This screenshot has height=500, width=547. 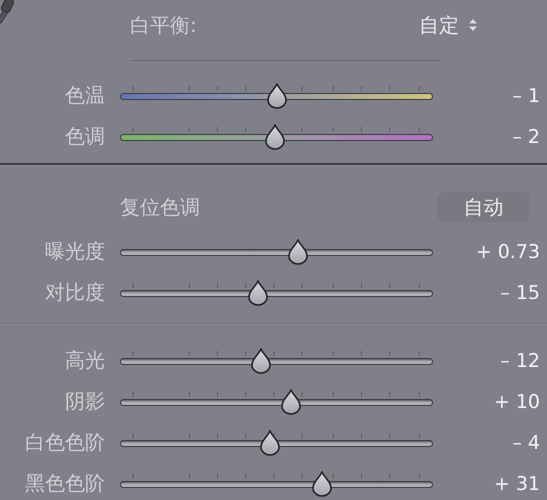 I want to click on slider-label: 阴影, so click(x=84, y=401).